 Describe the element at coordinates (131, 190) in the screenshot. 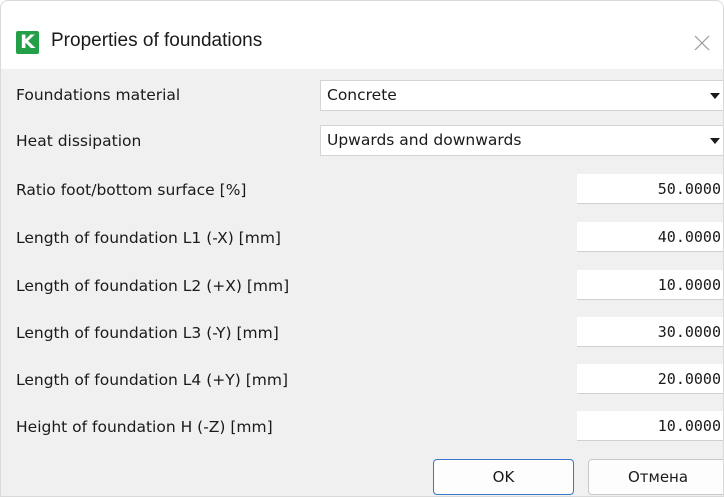

I see `ratio-label: Ratio foot/bottom surface [%]` at that location.